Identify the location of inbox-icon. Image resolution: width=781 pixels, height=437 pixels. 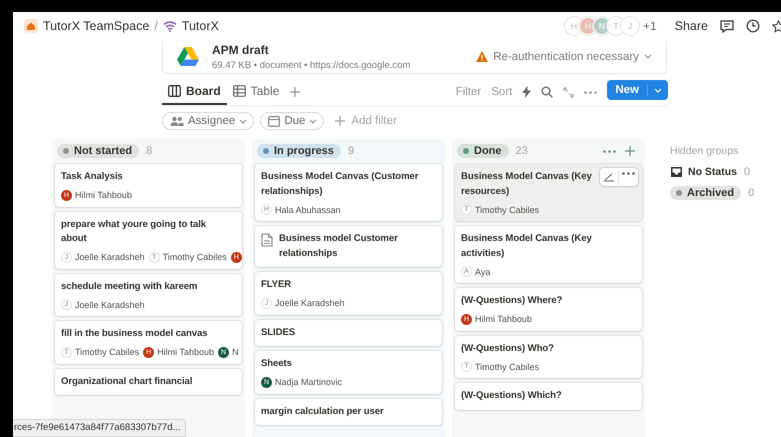
(676, 172).